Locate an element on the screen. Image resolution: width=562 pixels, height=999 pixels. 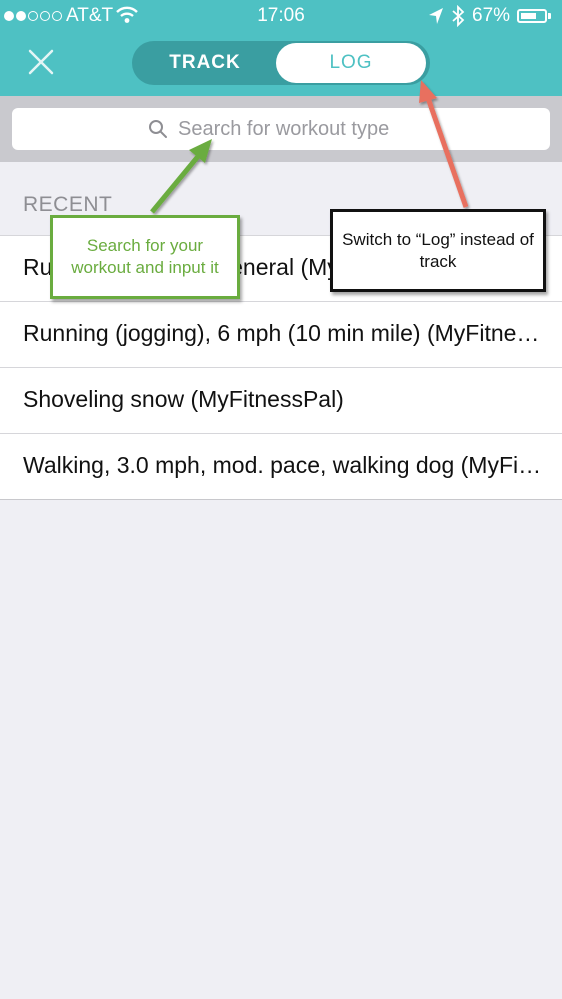
close-icon is located at coordinates (41, 62).